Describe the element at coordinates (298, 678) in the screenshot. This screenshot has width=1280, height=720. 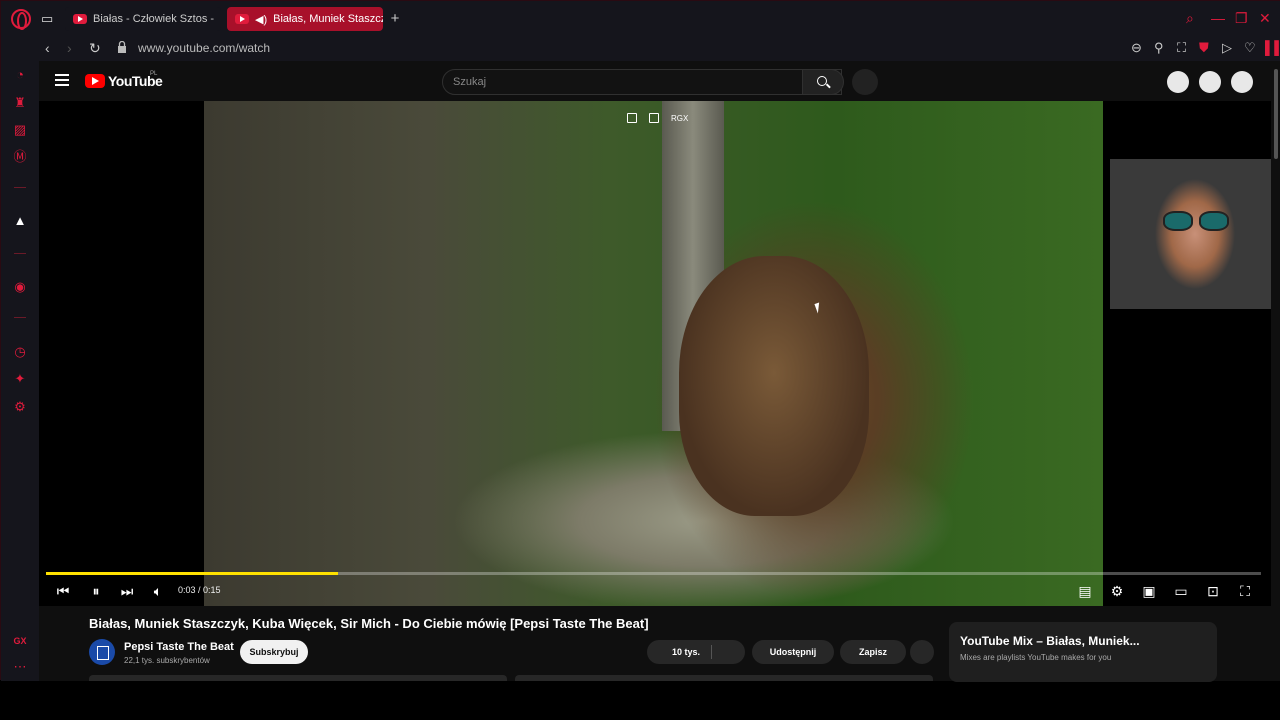
I see `description-box` at that location.